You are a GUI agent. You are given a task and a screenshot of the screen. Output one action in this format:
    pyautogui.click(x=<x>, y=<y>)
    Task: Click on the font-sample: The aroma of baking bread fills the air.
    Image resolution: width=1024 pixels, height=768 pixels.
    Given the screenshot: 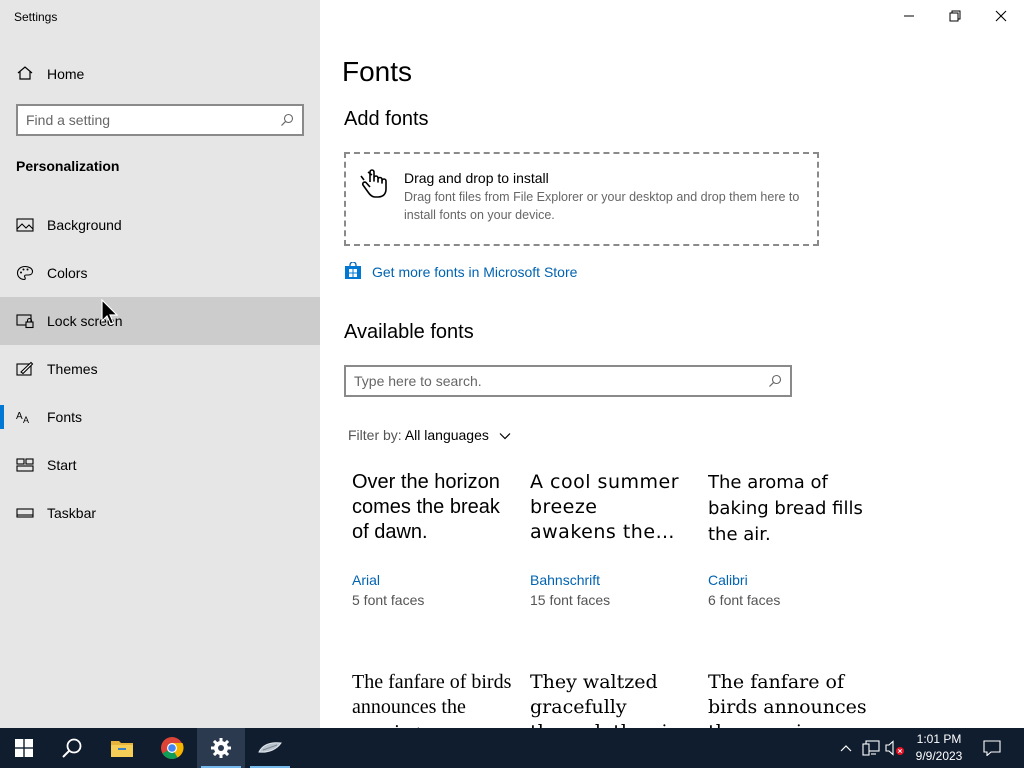 What is the action you would take?
    pyautogui.click(x=785, y=508)
    